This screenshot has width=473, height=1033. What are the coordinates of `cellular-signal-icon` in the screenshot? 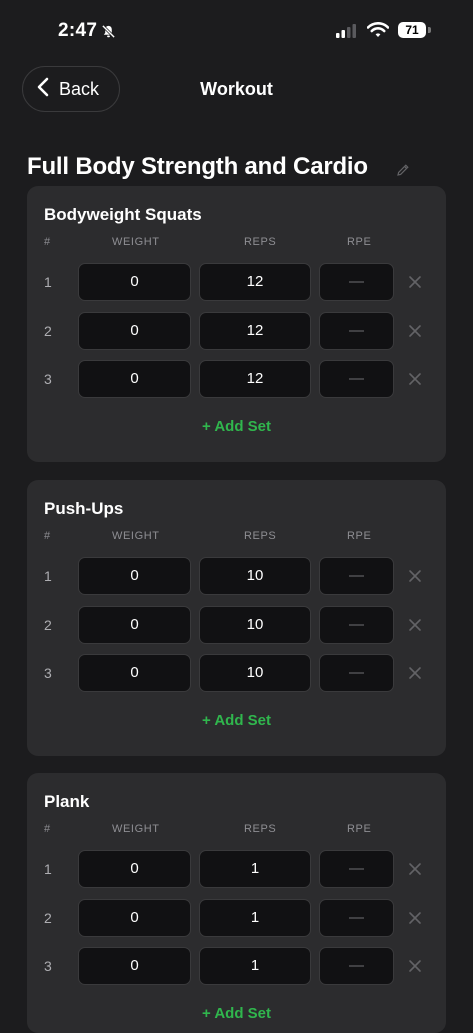 It's located at (347, 33).